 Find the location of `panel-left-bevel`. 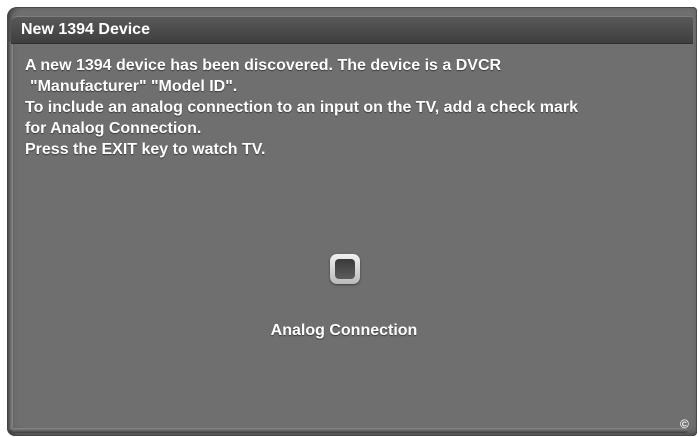

panel-left-bevel is located at coordinates (10, 236).